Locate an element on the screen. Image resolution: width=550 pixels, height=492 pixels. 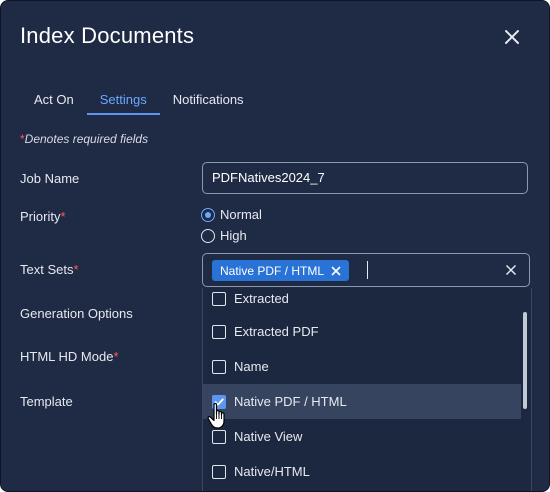
html-hd-mode-label: HTML HD Mode* is located at coordinates (69, 356).